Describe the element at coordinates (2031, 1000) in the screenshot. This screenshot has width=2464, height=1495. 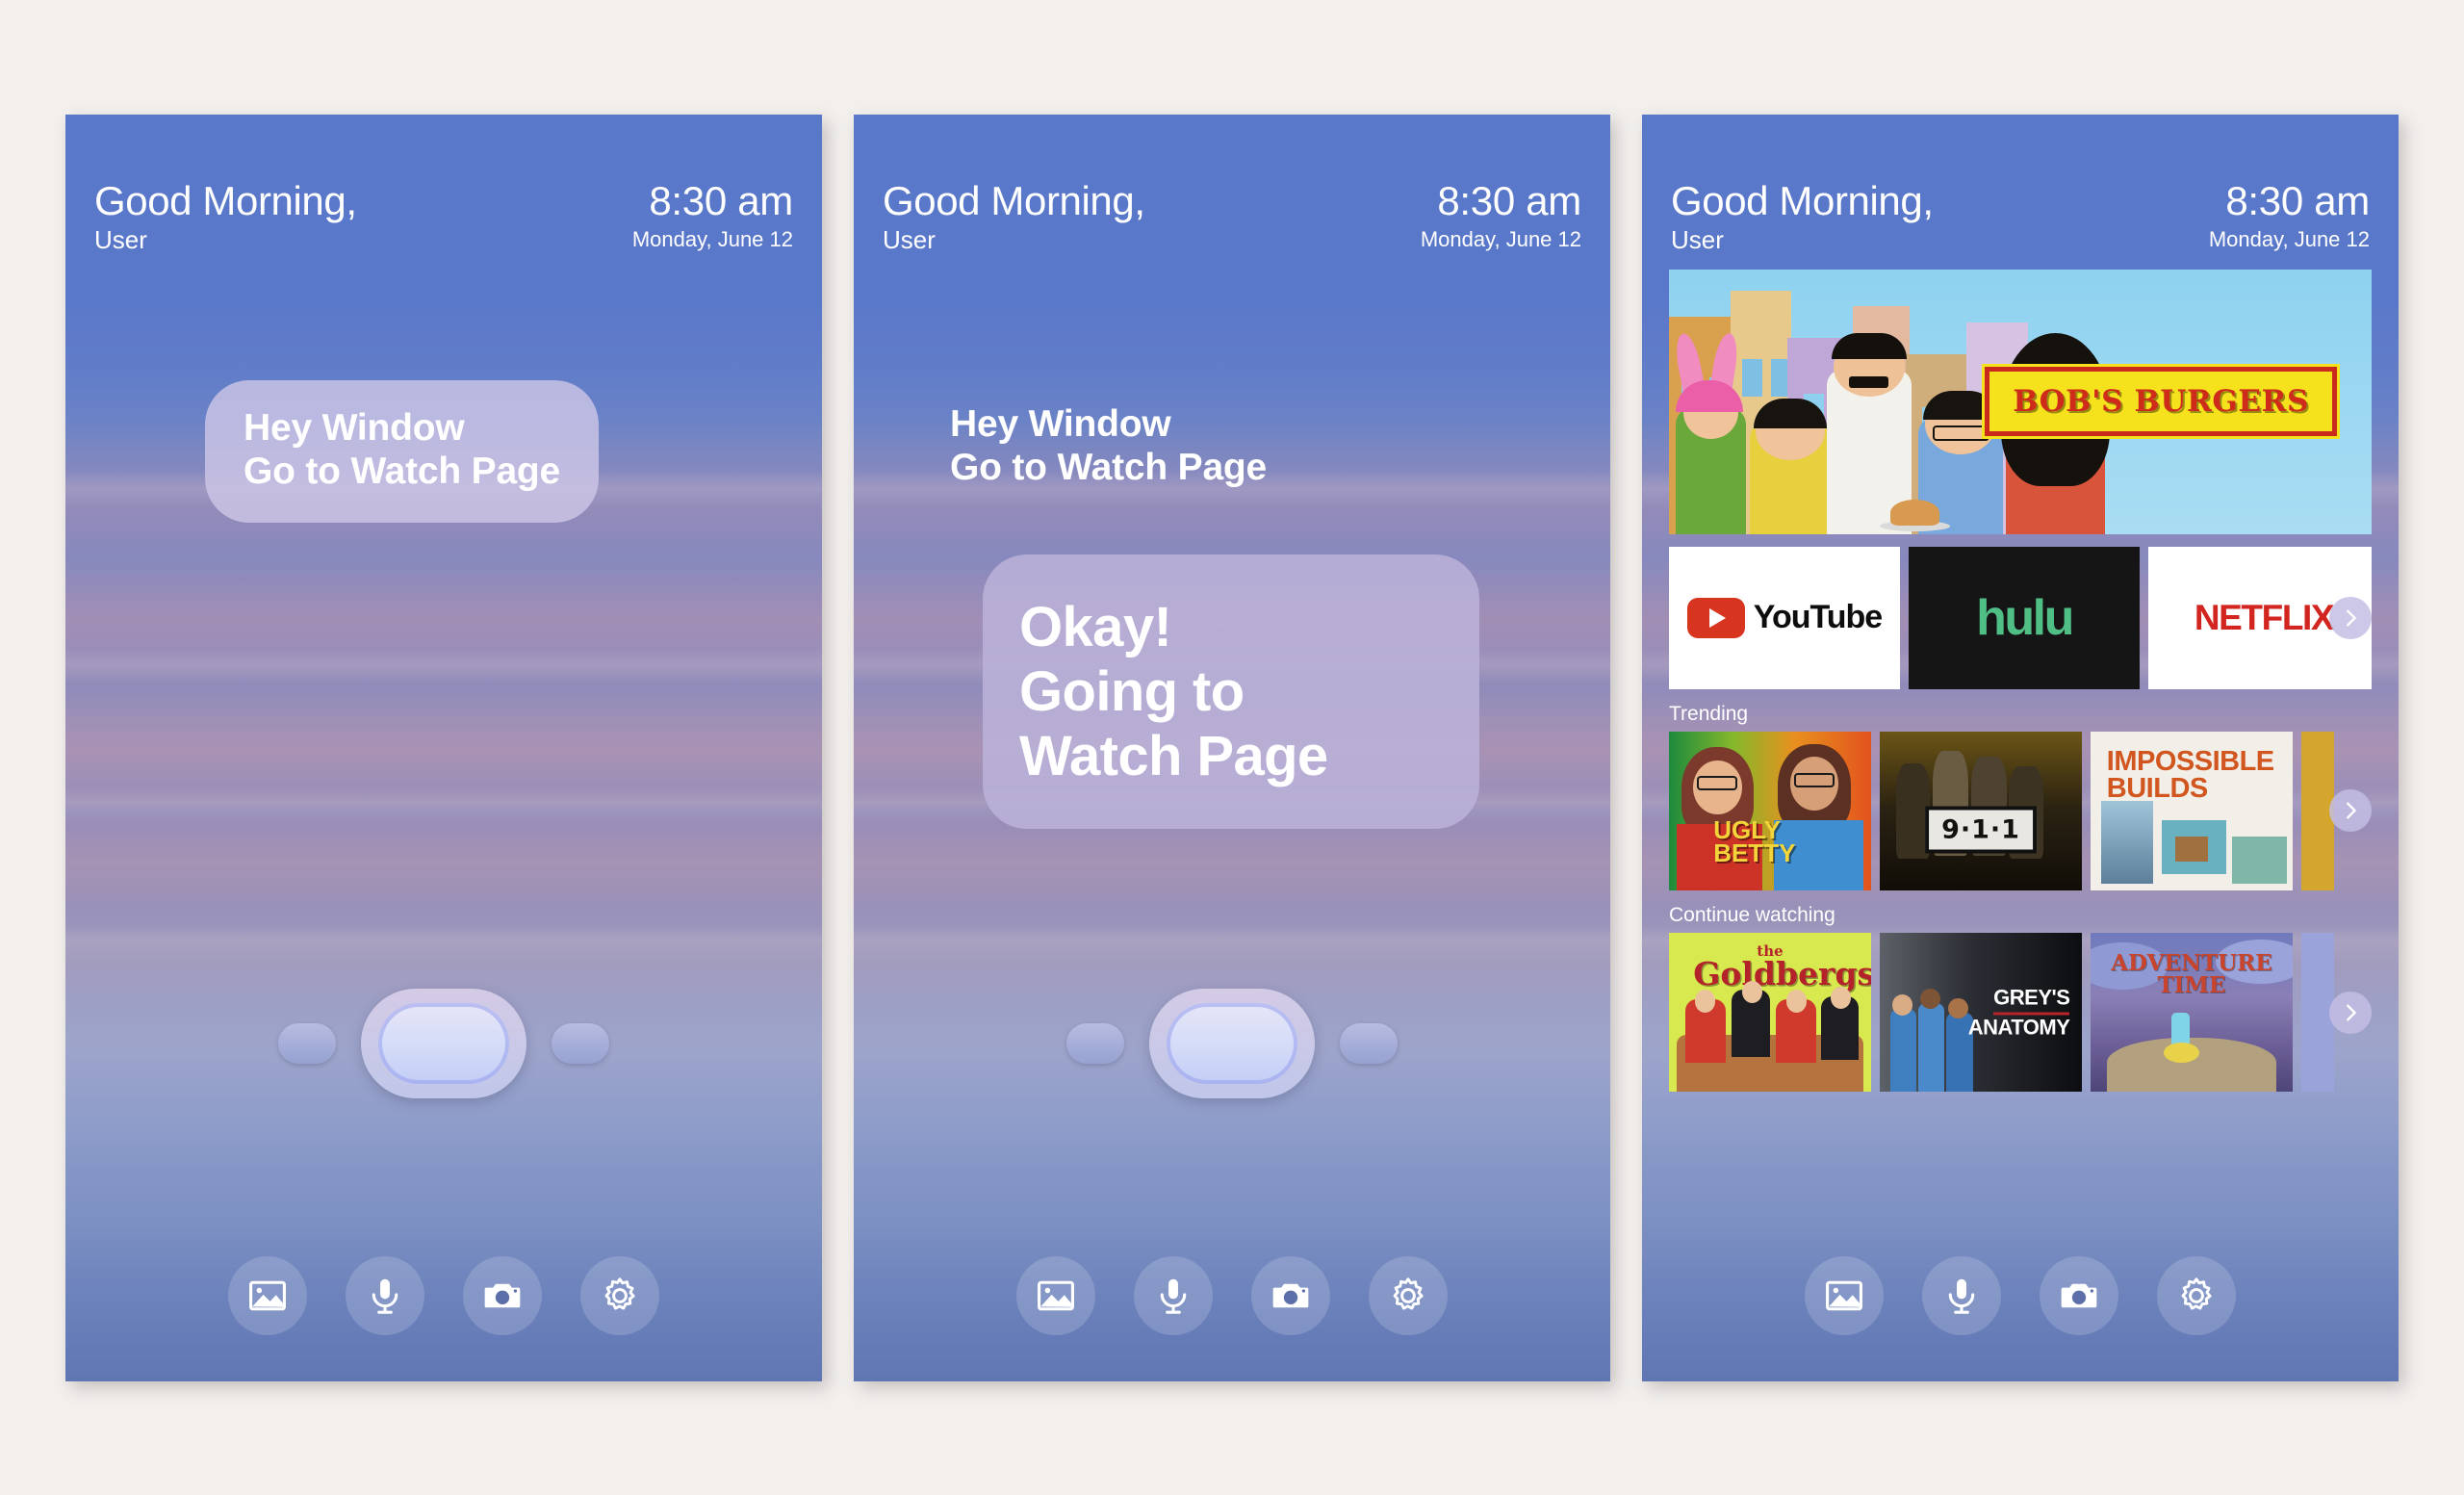
I see `greys-anatomy-line-1: GREY'S` at that location.